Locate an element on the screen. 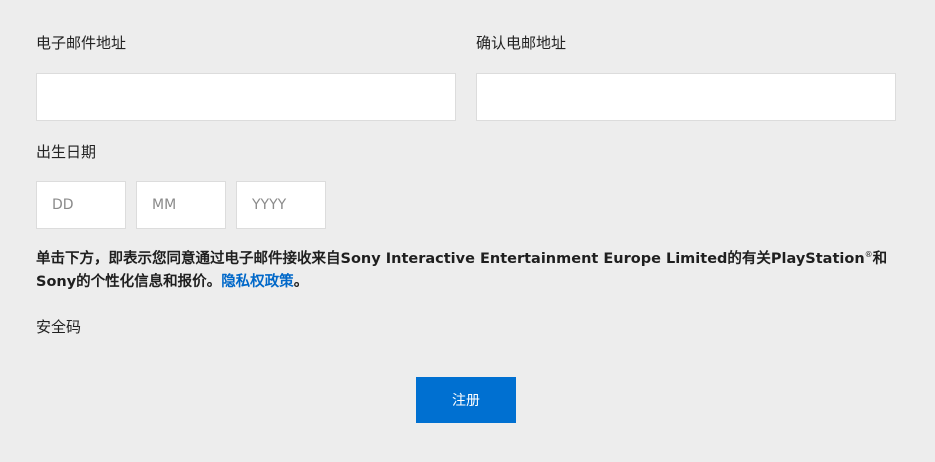 The height and width of the screenshot is (462, 935). security-code-label: 安全码 is located at coordinates (59, 327).